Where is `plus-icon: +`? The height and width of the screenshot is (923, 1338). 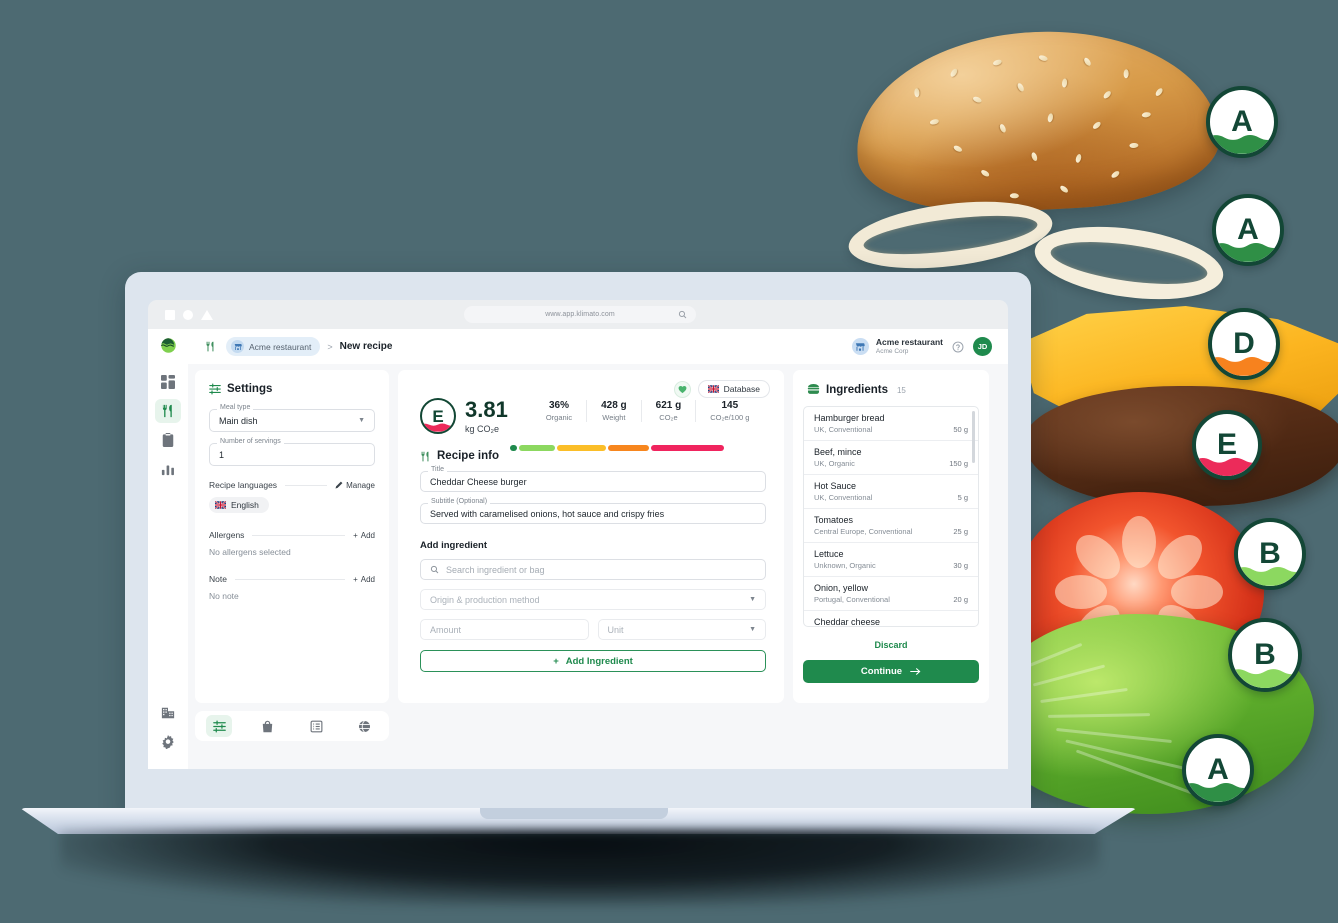
plus-icon: + is located at coordinates (355, 535).